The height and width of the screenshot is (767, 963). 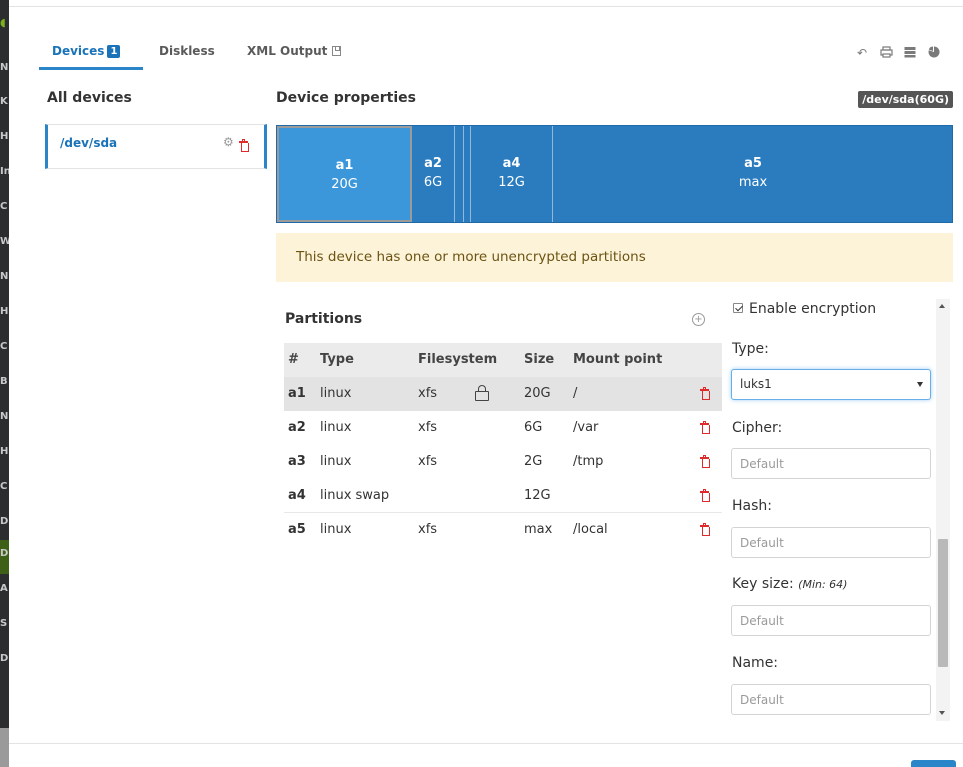 I want to click on partition-segment-a5: a5 max, so click(x=752, y=174).